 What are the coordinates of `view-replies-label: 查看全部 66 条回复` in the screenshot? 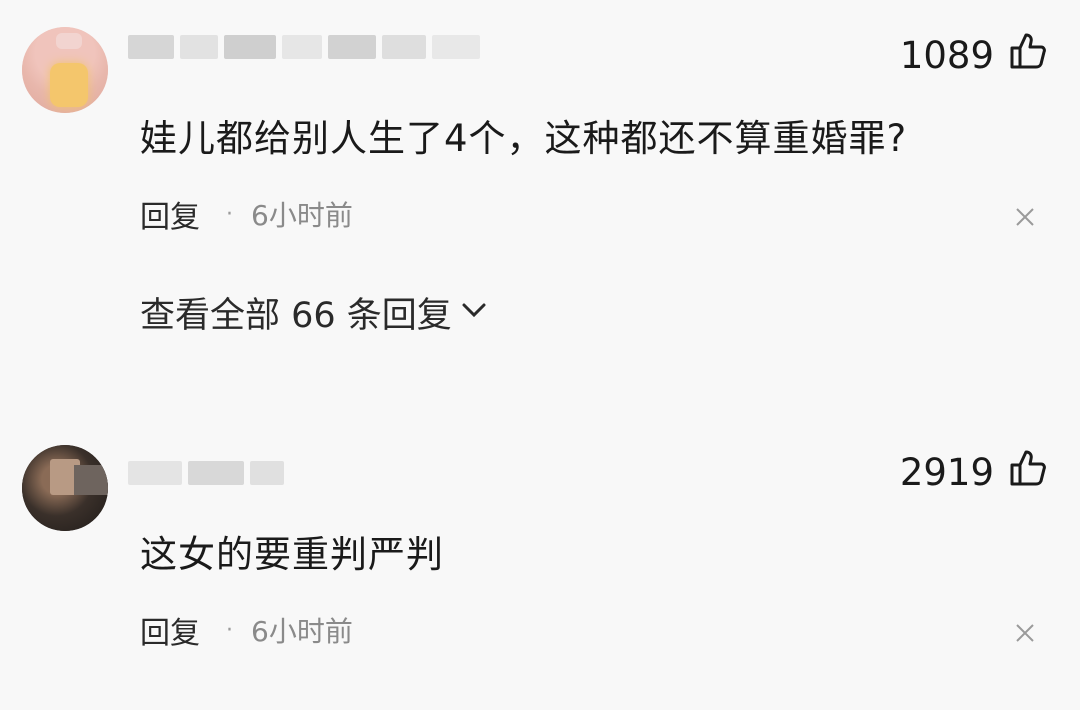 It's located at (296, 316).